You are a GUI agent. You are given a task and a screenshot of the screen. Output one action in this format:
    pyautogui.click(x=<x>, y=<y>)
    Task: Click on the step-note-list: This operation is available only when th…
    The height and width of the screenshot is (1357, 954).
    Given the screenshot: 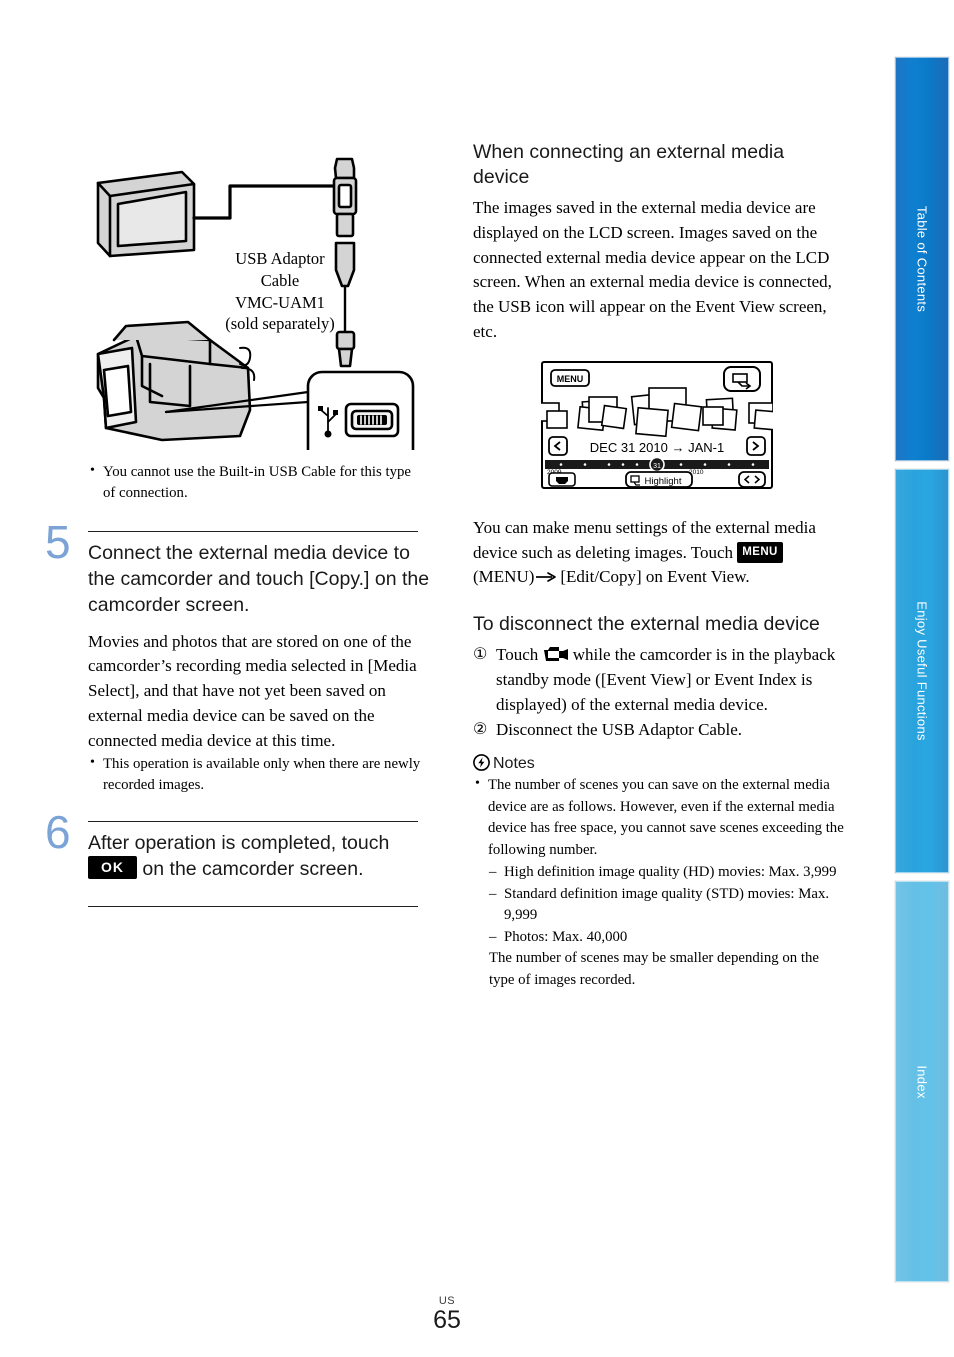 What is the action you would take?
    pyautogui.click(x=261, y=775)
    